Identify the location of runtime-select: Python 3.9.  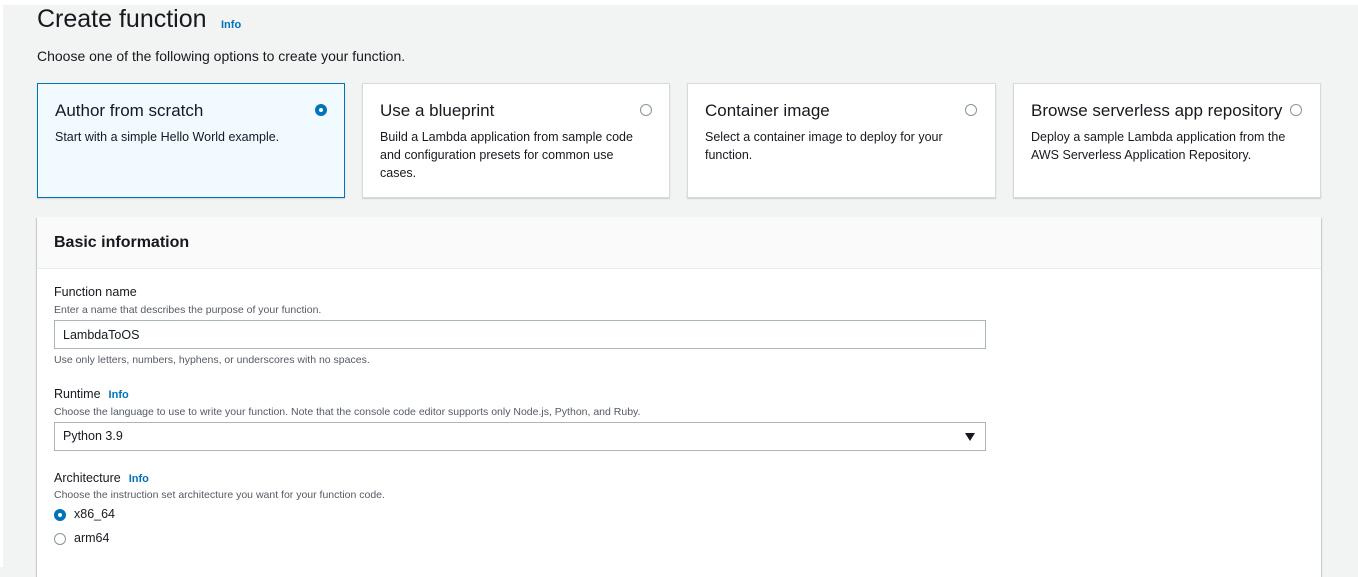
(520, 436).